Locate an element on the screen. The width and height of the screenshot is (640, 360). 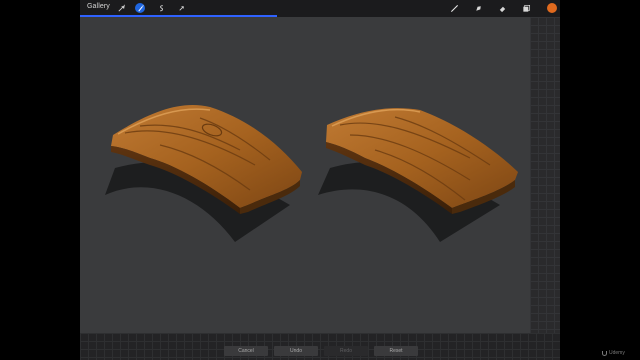
redo-button: Redo is located at coordinates (346, 351).